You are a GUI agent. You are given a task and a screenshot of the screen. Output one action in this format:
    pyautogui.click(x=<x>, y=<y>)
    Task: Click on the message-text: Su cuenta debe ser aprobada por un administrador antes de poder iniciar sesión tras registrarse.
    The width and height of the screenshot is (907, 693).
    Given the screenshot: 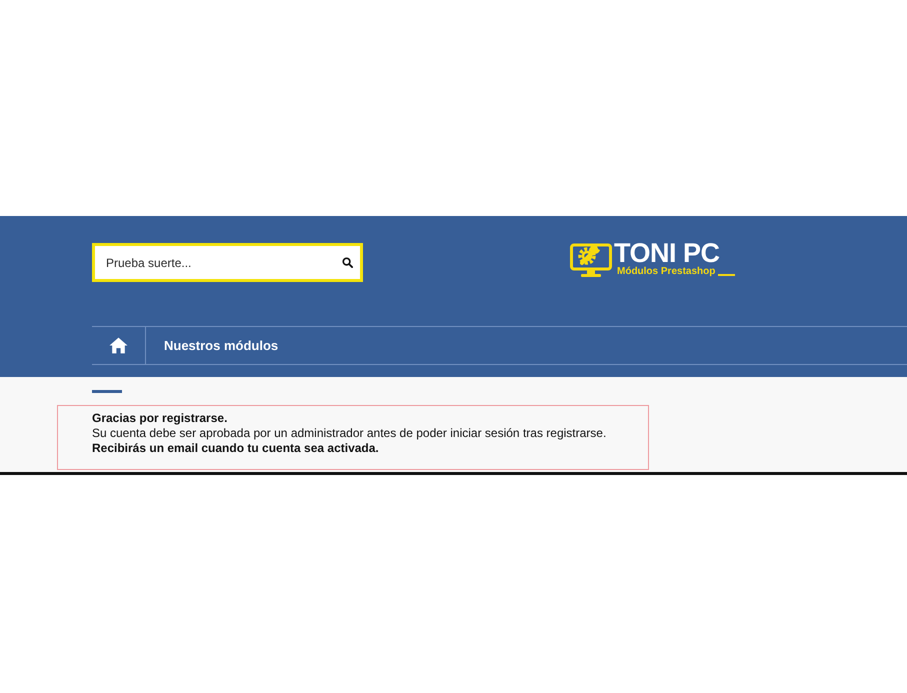 What is the action you would take?
    pyautogui.click(x=350, y=433)
    